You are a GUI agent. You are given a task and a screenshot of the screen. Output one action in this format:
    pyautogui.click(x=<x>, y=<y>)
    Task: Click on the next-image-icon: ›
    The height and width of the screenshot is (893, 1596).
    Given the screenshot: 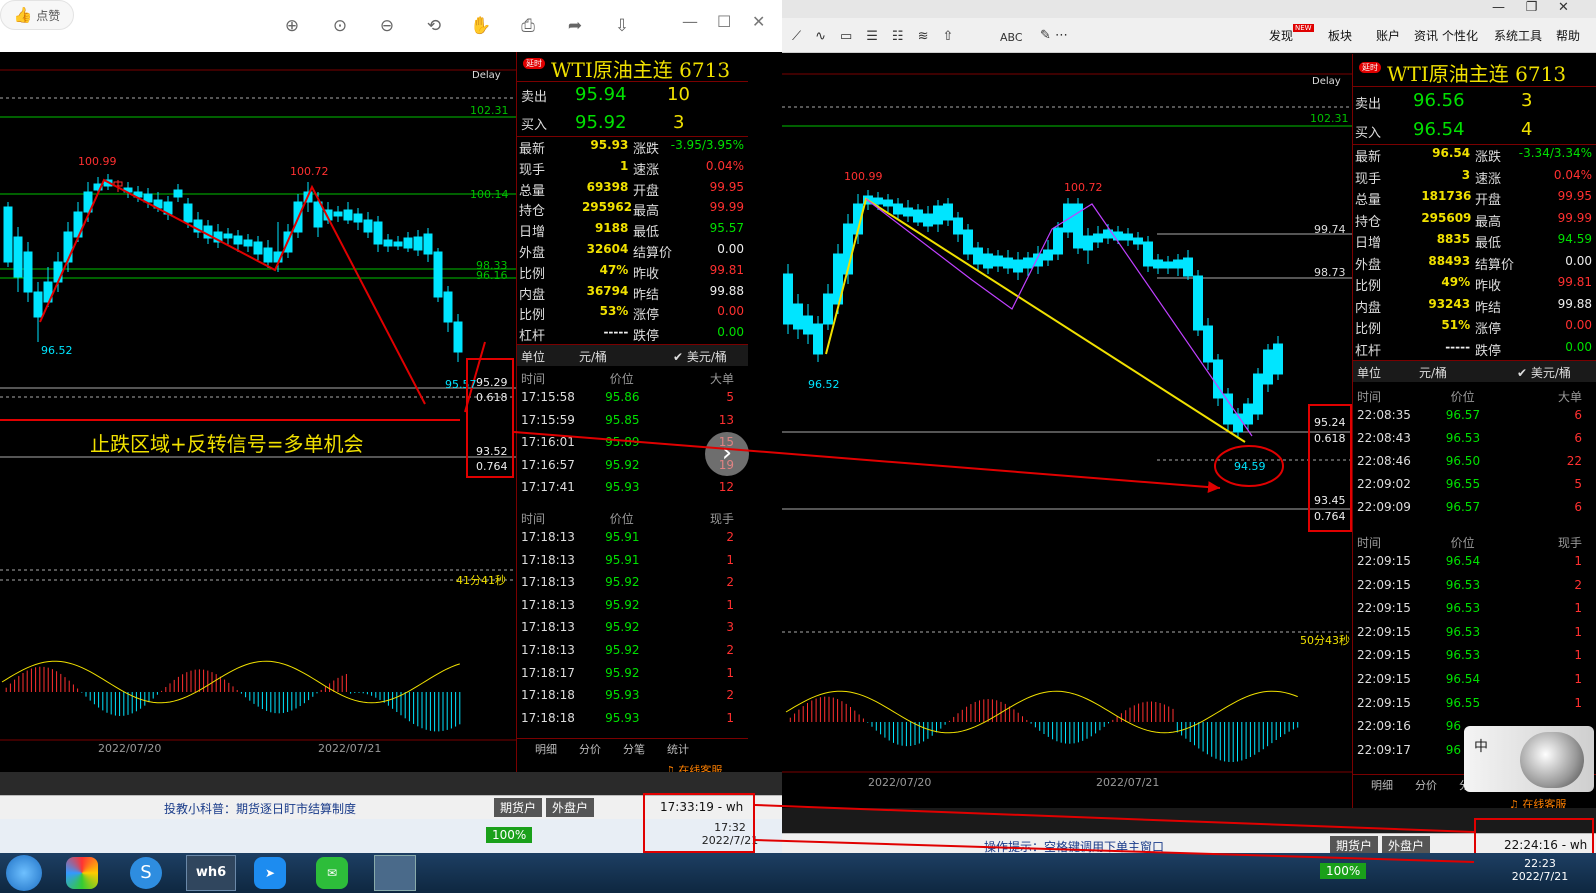 What is the action you would take?
    pyautogui.click(x=727, y=454)
    